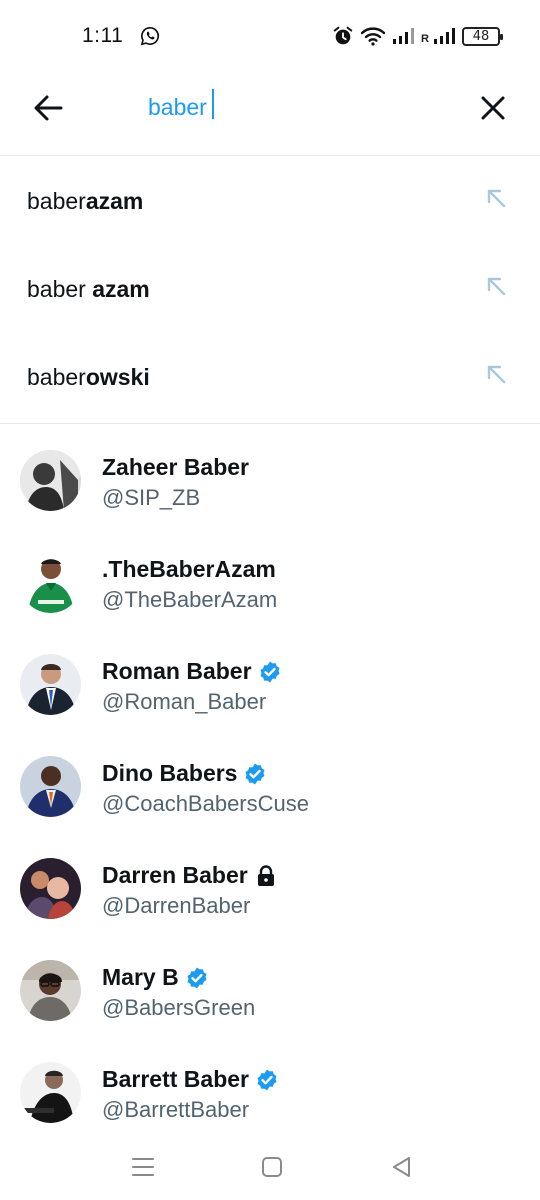  I want to click on lock-icon, so click(265, 875).